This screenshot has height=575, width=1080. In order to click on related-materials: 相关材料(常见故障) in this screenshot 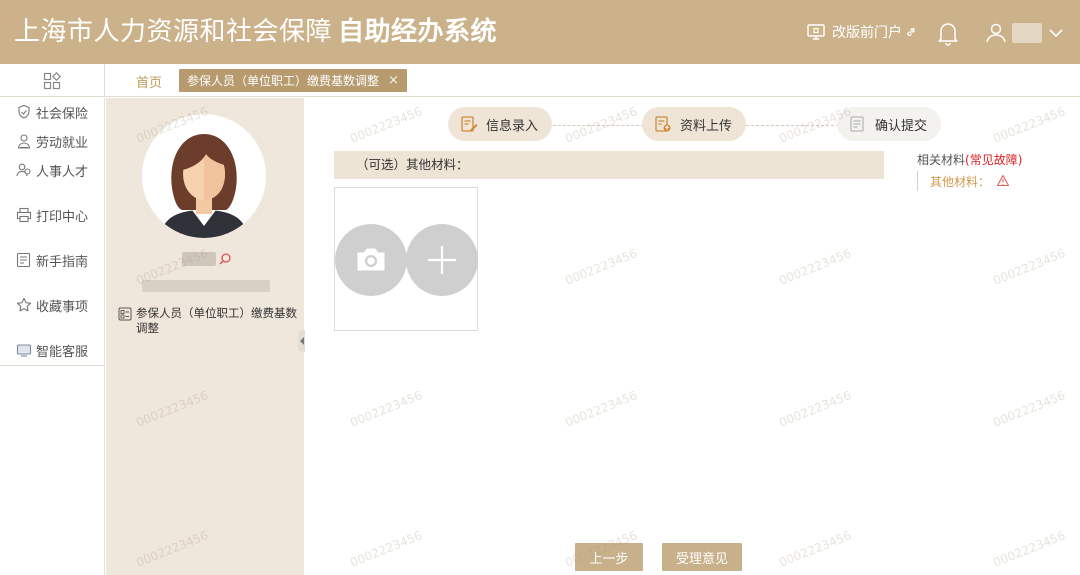, I will do `click(969, 159)`.